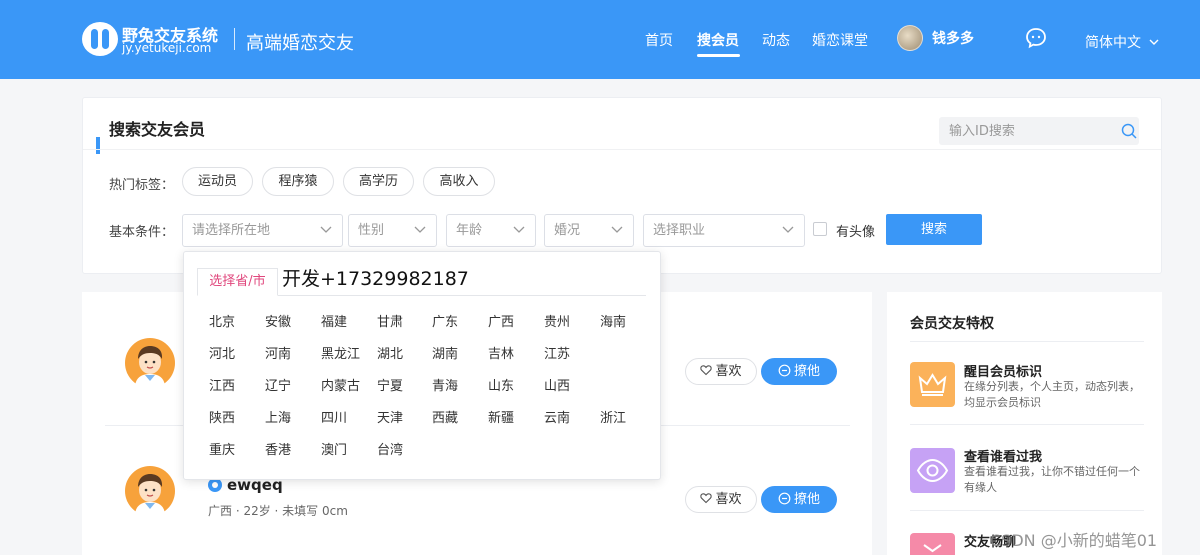 This screenshot has height=555, width=1200. What do you see at coordinates (334, 448) in the screenshot?
I see `region-option: 澳门` at bounding box center [334, 448].